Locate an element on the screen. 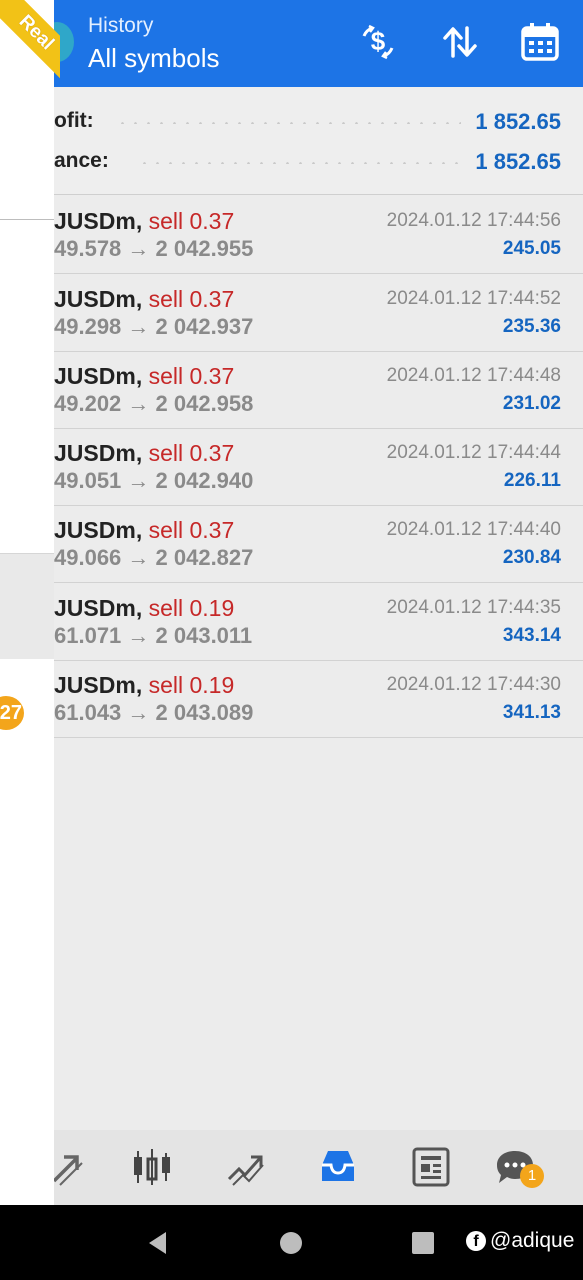 The height and width of the screenshot is (1280, 583). calendar-icon is located at coordinates (540, 42).